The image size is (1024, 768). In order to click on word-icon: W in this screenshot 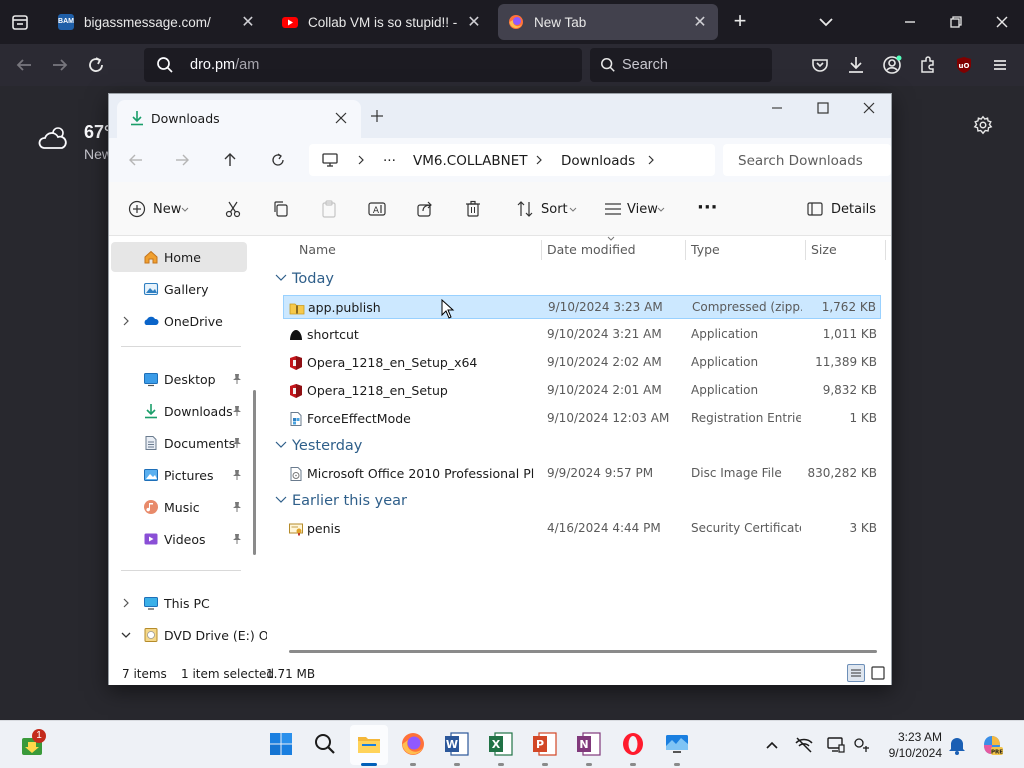, I will do `click(457, 744)`.